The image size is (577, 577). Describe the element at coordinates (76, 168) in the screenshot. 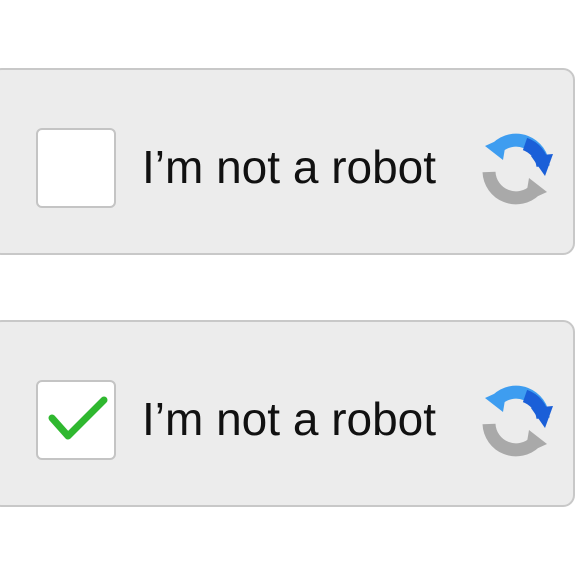

I see `captcha-checkbox` at that location.